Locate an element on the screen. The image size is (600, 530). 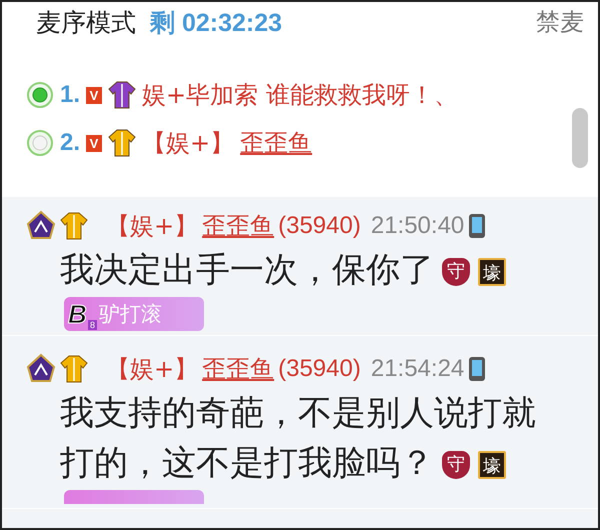
ban-mic-button: 禁麦 is located at coordinates (560, 22).